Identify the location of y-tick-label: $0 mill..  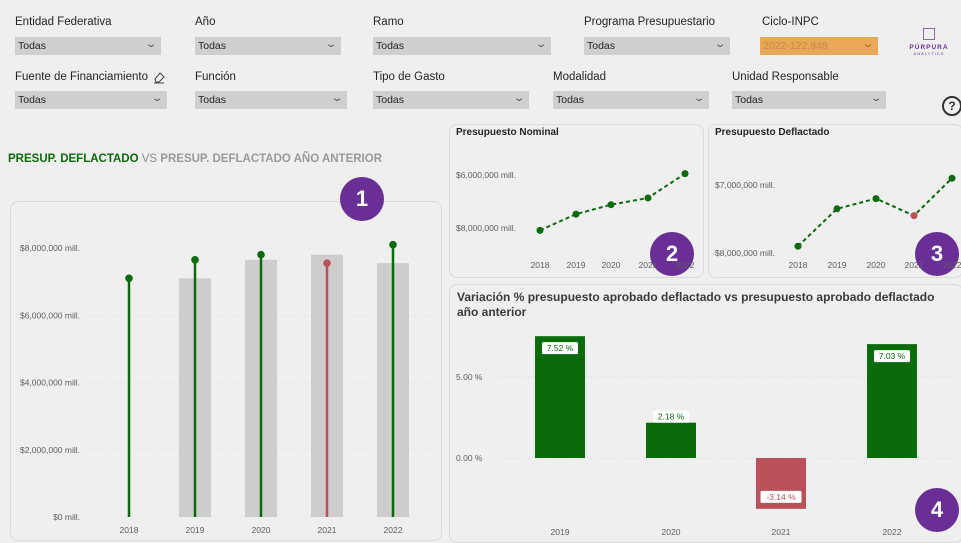
(66, 517).